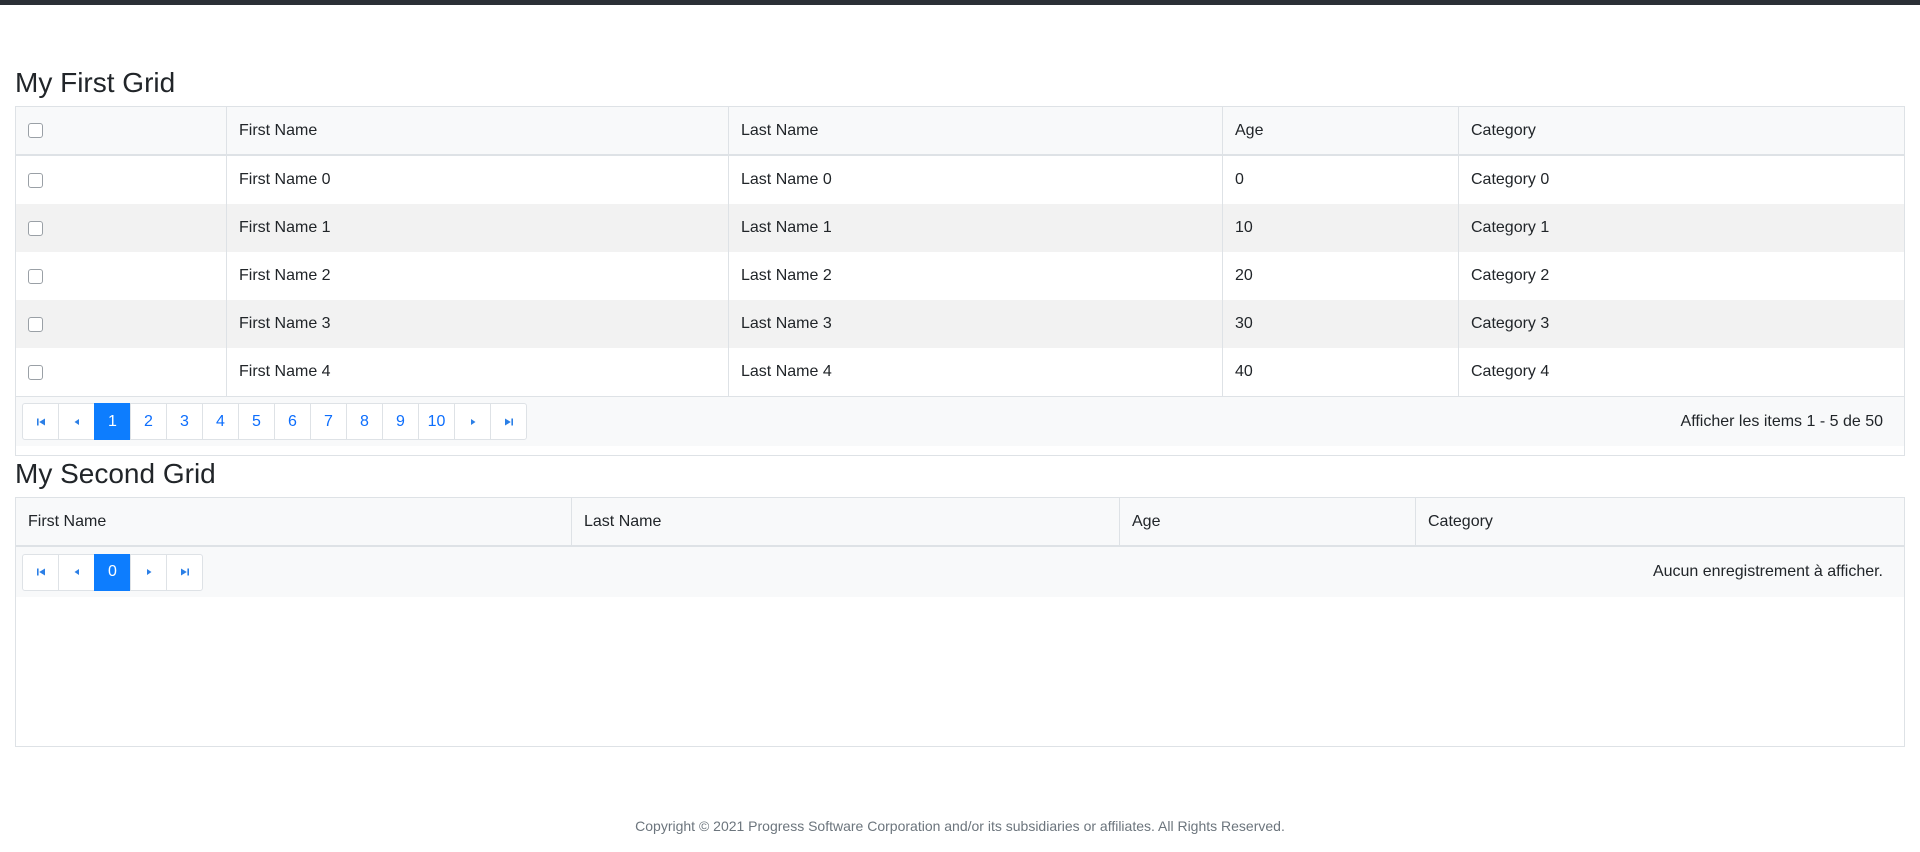  Describe the element at coordinates (1681, 324) in the screenshot. I see `category-cell: Category 3` at that location.